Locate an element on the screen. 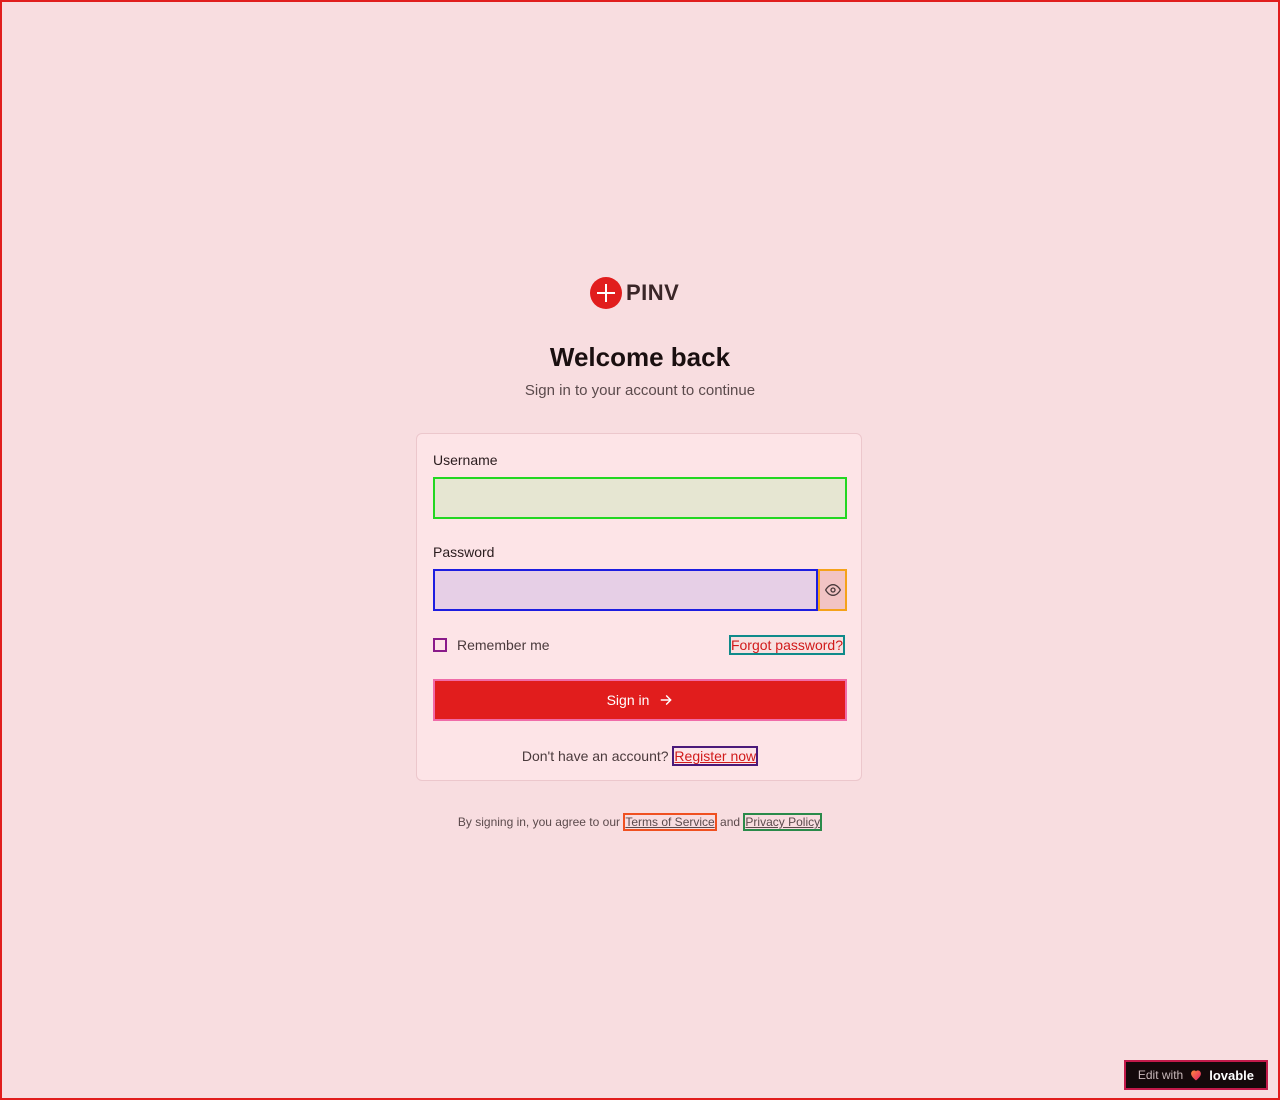 This screenshot has height=1100, width=1280. remember-me-checkbox is located at coordinates (440, 645).